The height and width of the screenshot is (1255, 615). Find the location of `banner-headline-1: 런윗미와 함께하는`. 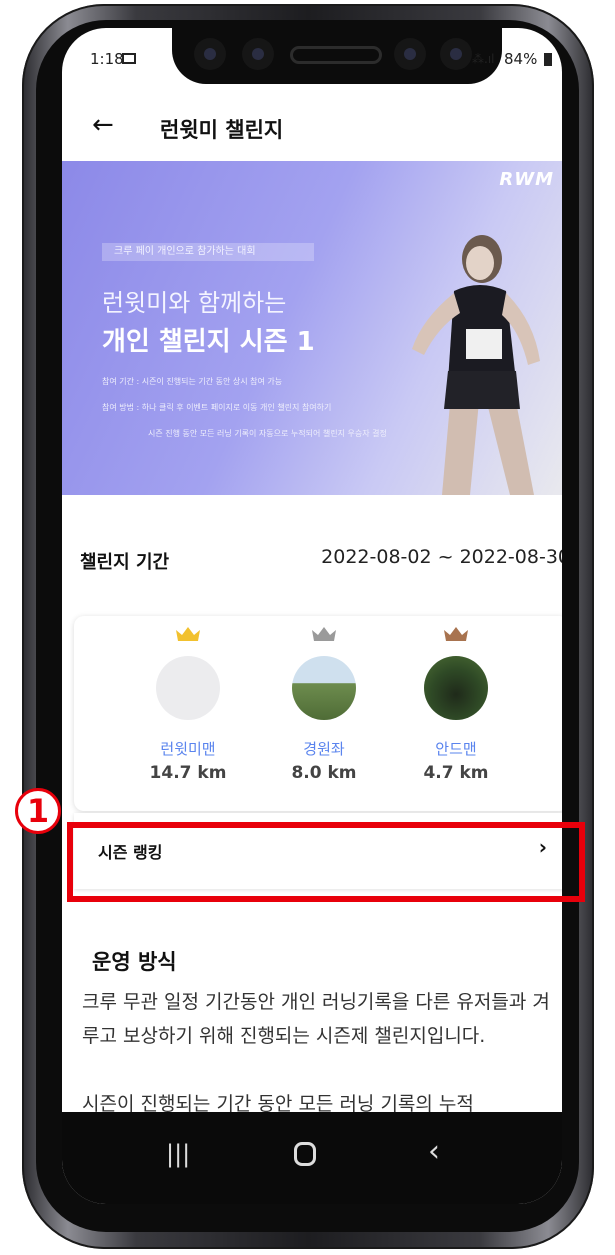

banner-headline-1: 런윗미와 함께하는 is located at coordinates (194, 303).